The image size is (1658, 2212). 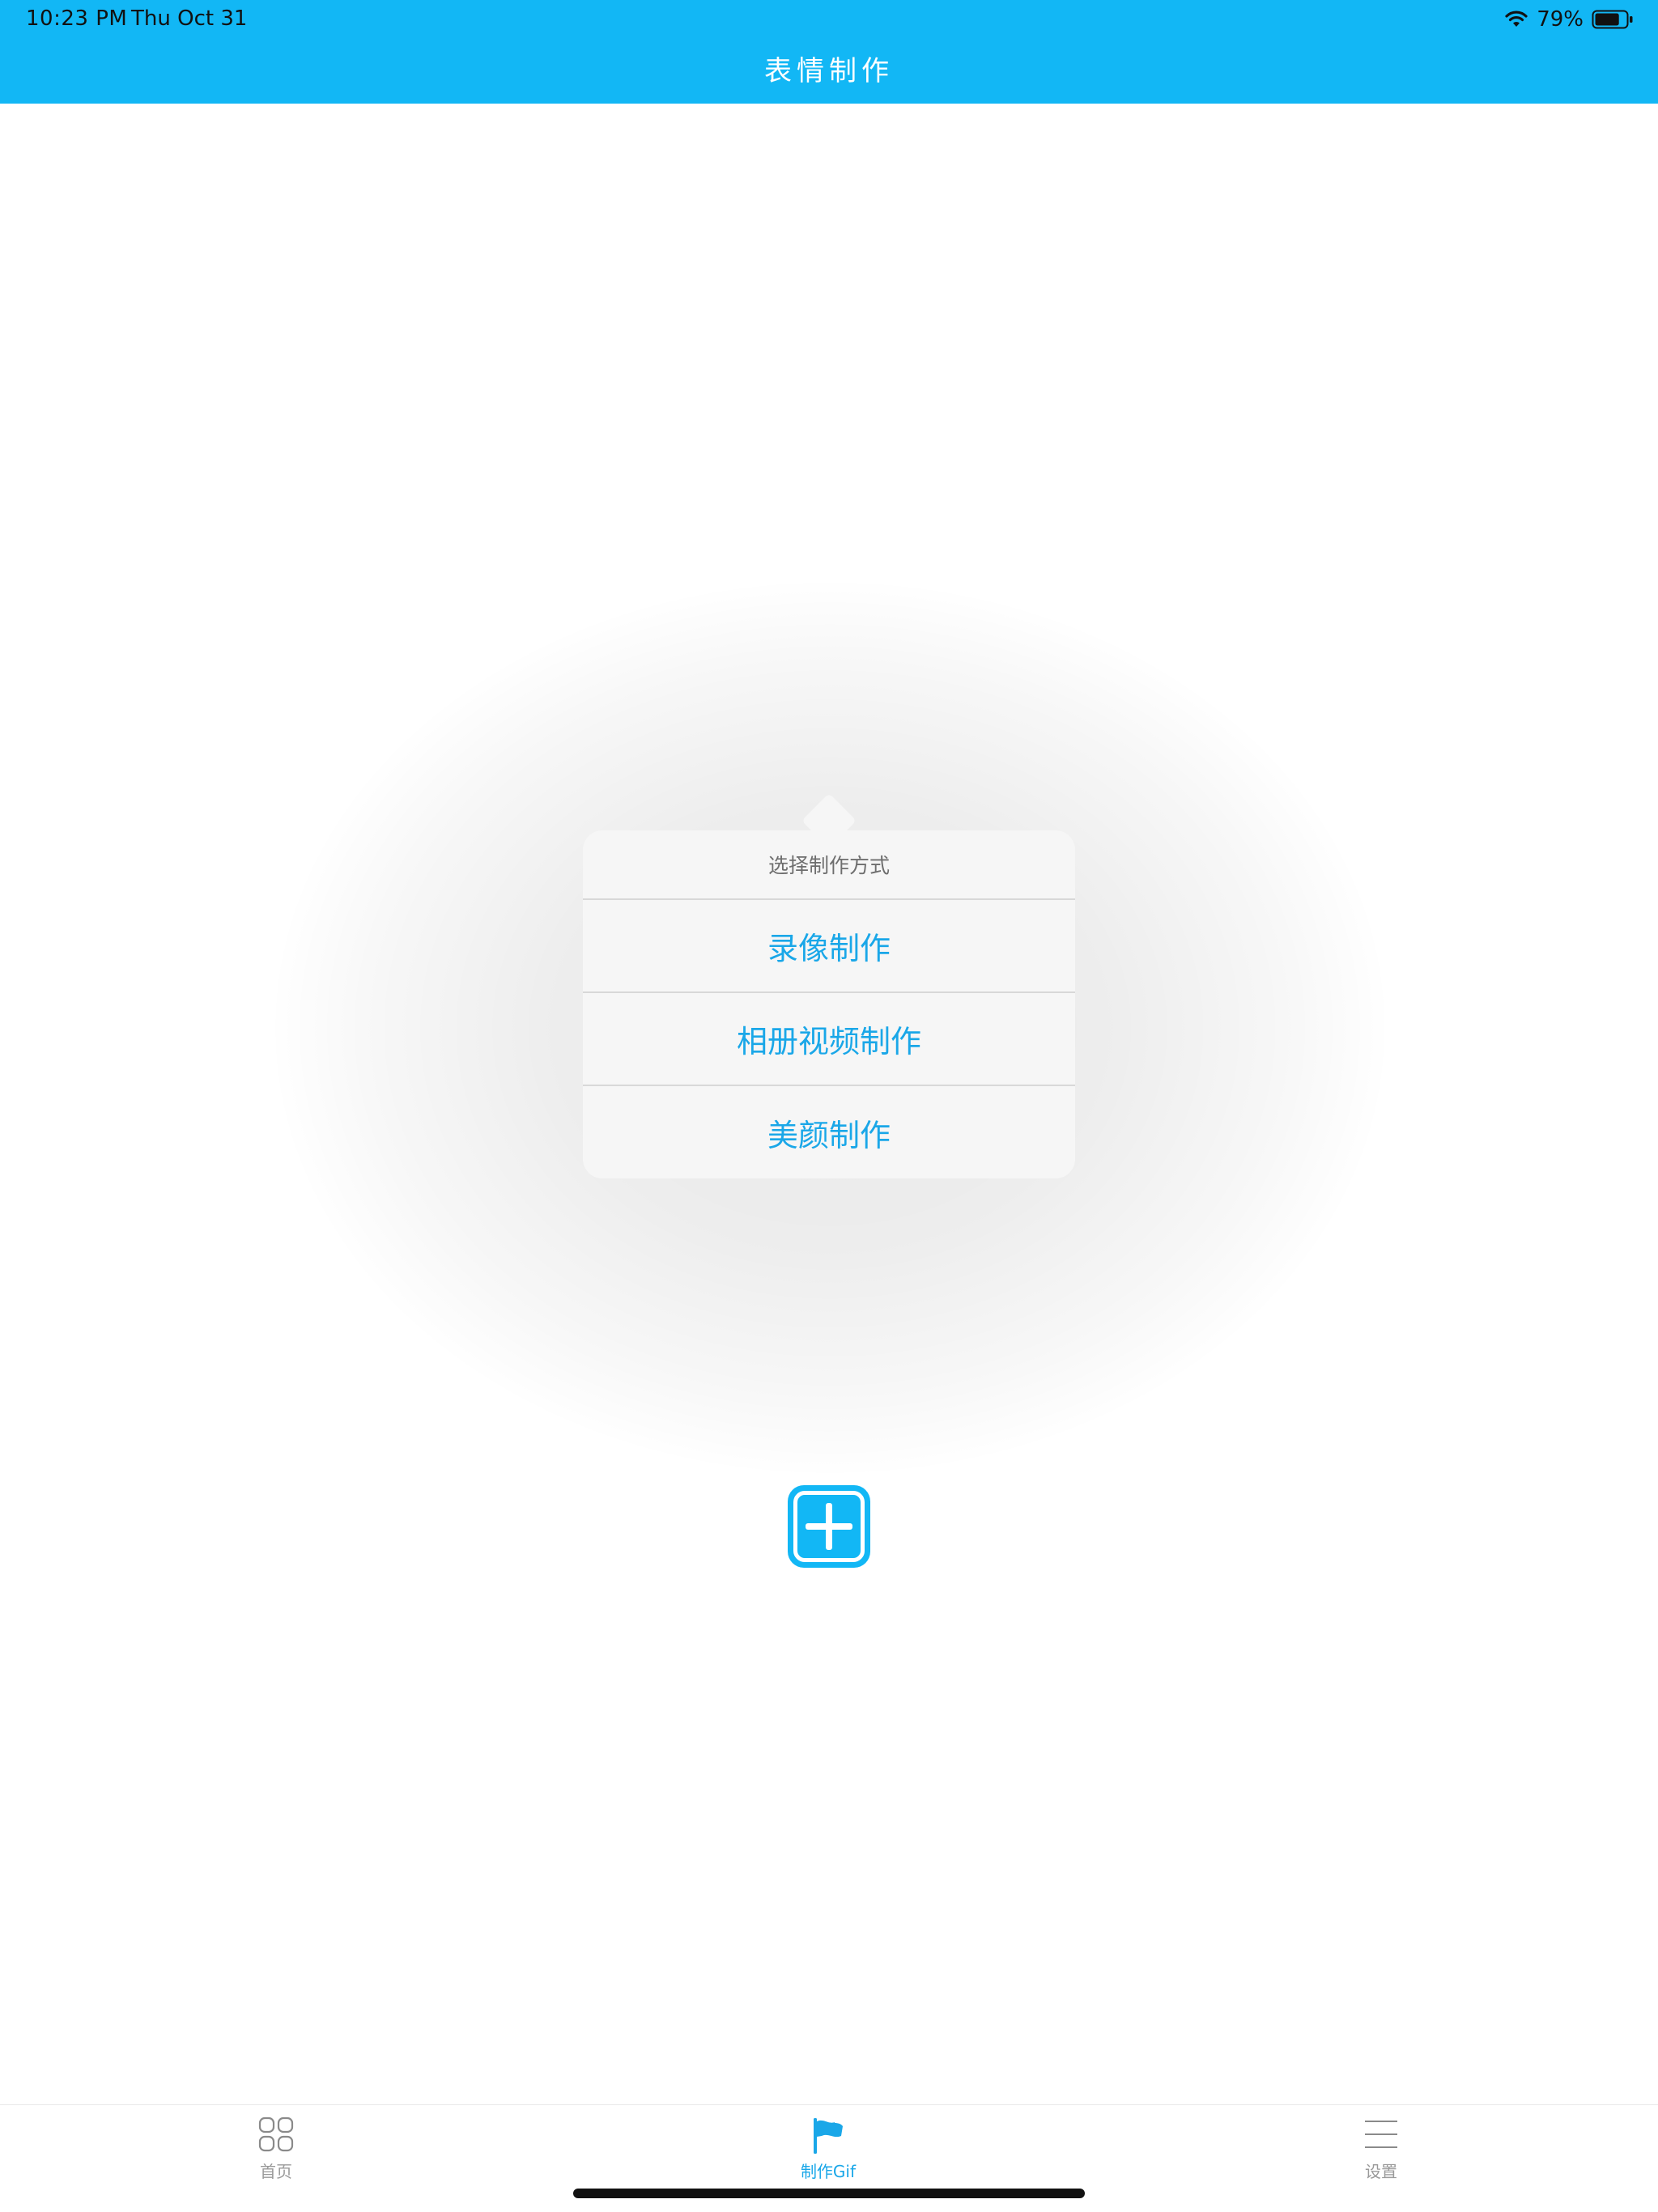 I want to click on status-time: 10:23 PM, so click(x=77, y=18).